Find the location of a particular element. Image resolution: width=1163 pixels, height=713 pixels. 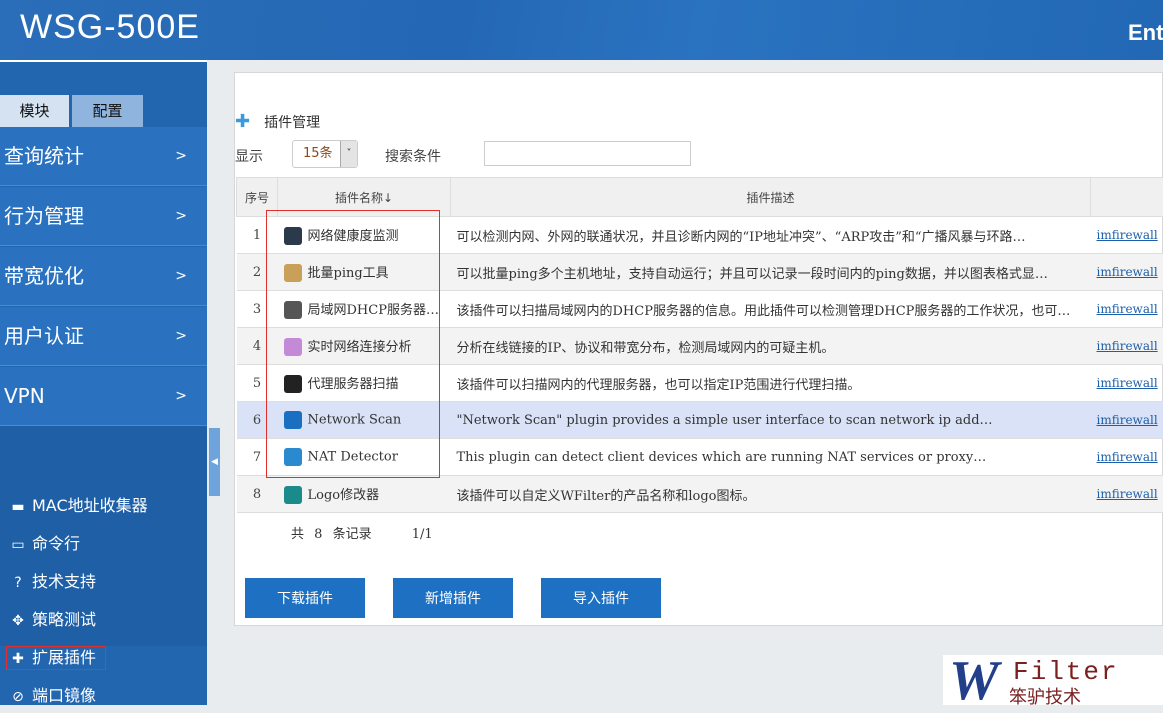

submenu-policy-test: ✥策略测试 is located at coordinates (52, 620).